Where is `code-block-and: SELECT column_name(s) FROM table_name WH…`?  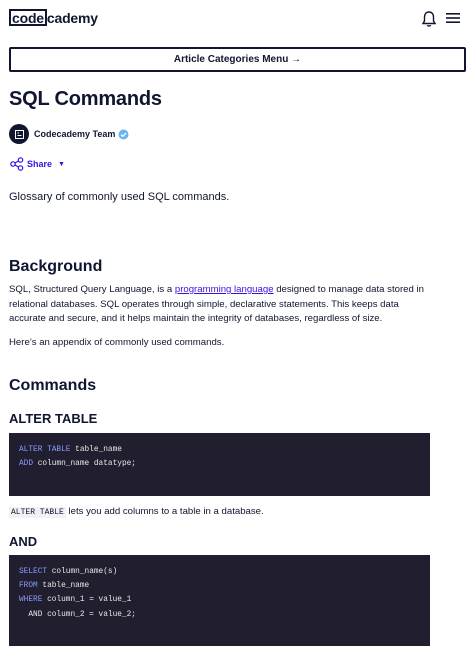 code-block-and: SELECT column_name(s) FROM table_name WH… is located at coordinates (219, 600).